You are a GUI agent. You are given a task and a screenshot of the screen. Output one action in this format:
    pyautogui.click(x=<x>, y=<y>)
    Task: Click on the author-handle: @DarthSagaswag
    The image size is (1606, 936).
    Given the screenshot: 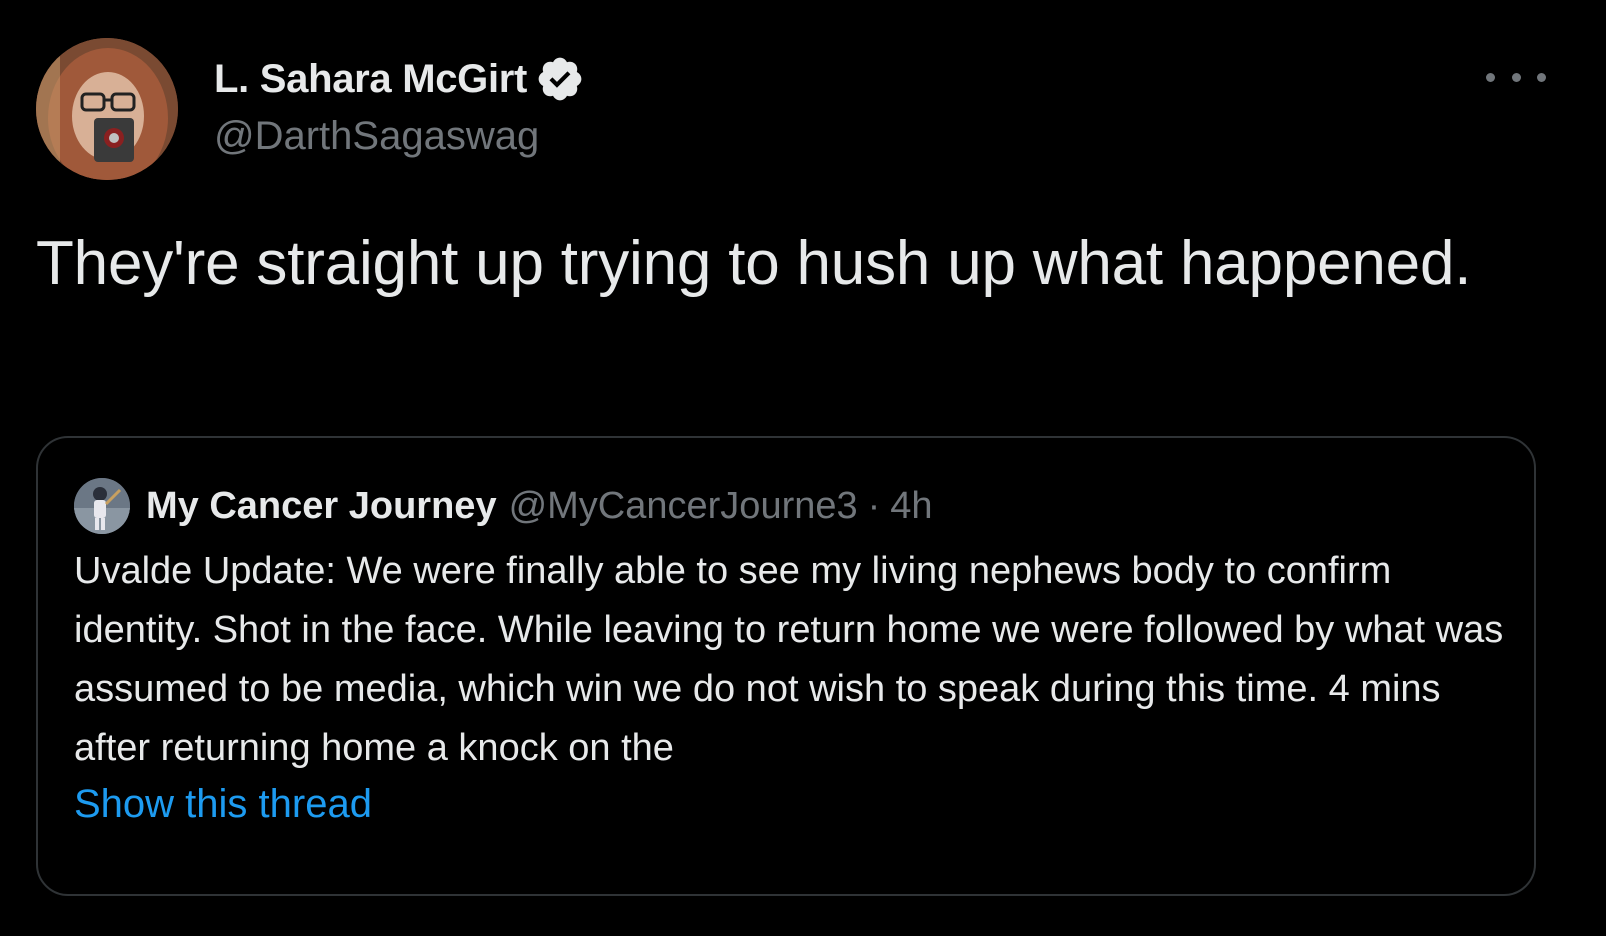 What is the action you would take?
    pyautogui.click(x=376, y=136)
    